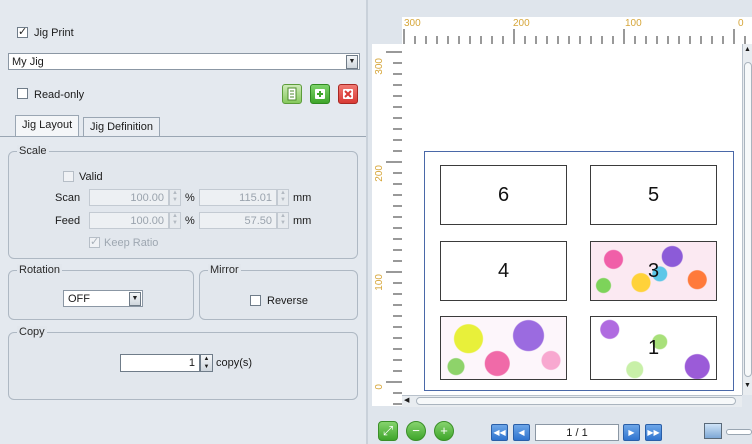 The image size is (752, 444). What do you see at coordinates (379, 66) in the screenshot?
I see `ruler-v-label-300: 300` at bounding box center [379, 66].